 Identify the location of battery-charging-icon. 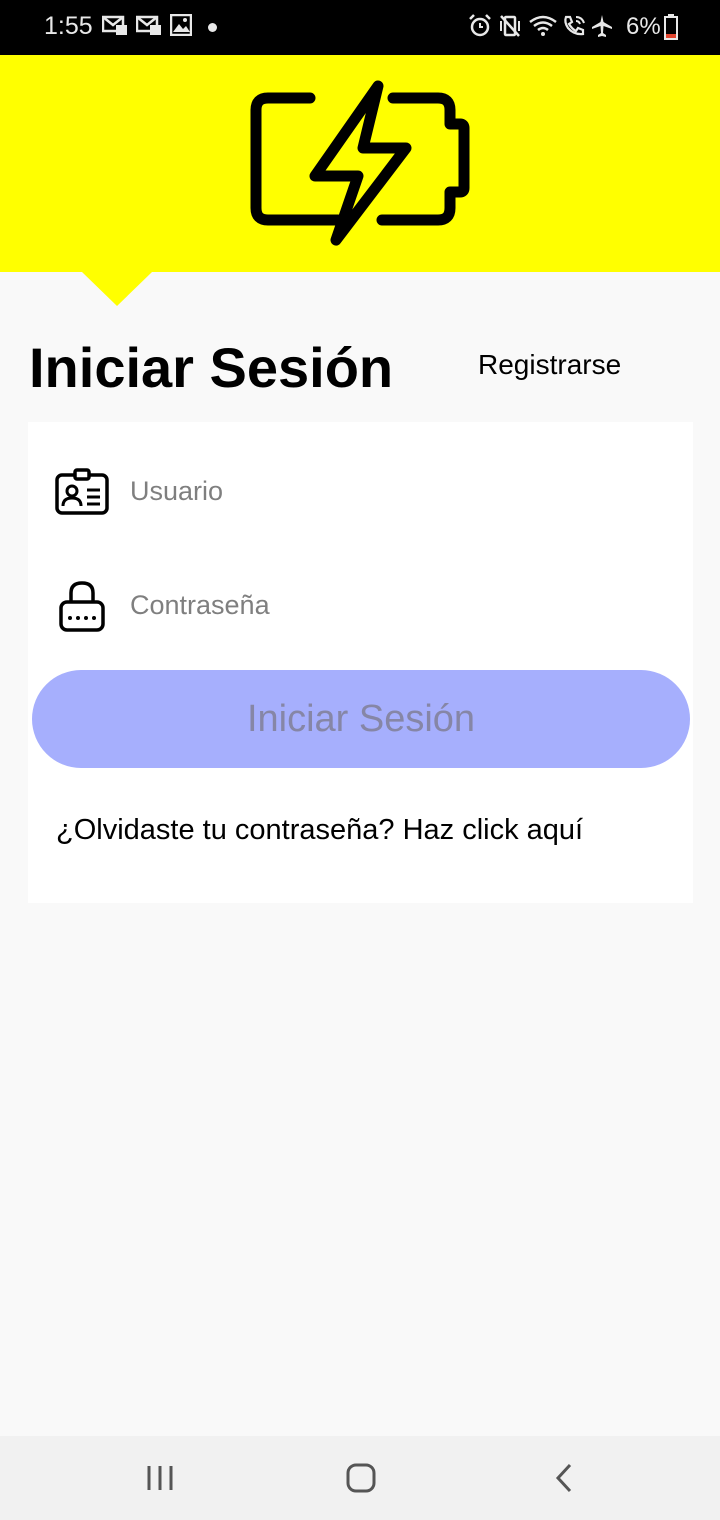
(360, 163).